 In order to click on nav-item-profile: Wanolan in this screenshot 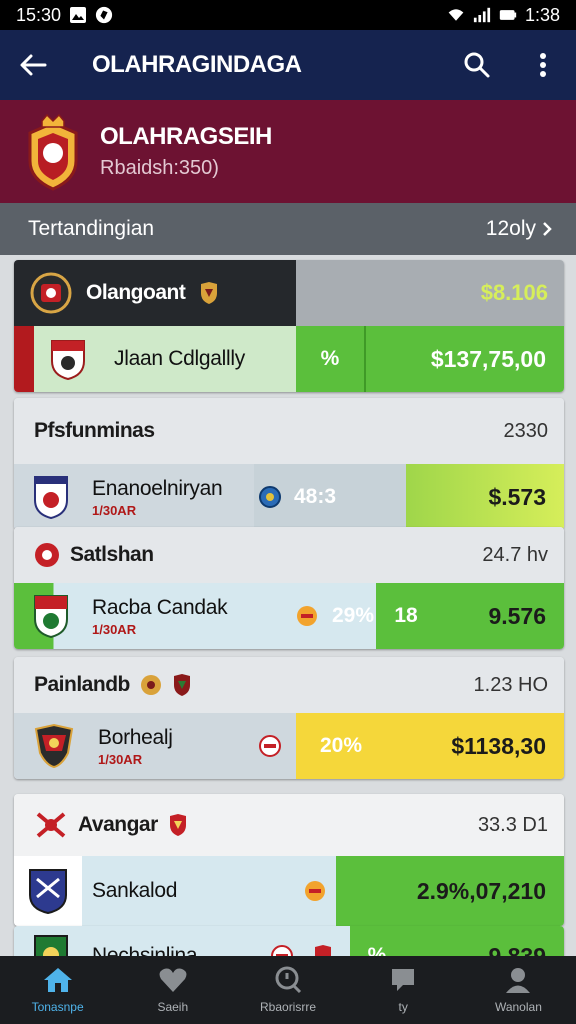, I will do `click(518, 990)`.